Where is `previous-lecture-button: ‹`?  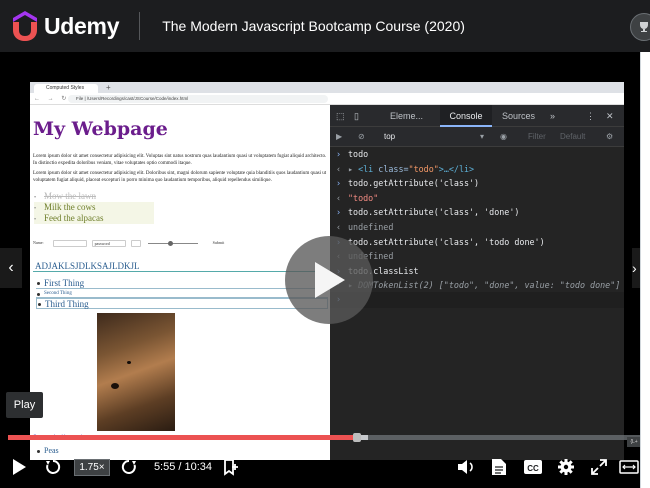 previous-lecture-button: ‹ is located at coordinates (11, 268).